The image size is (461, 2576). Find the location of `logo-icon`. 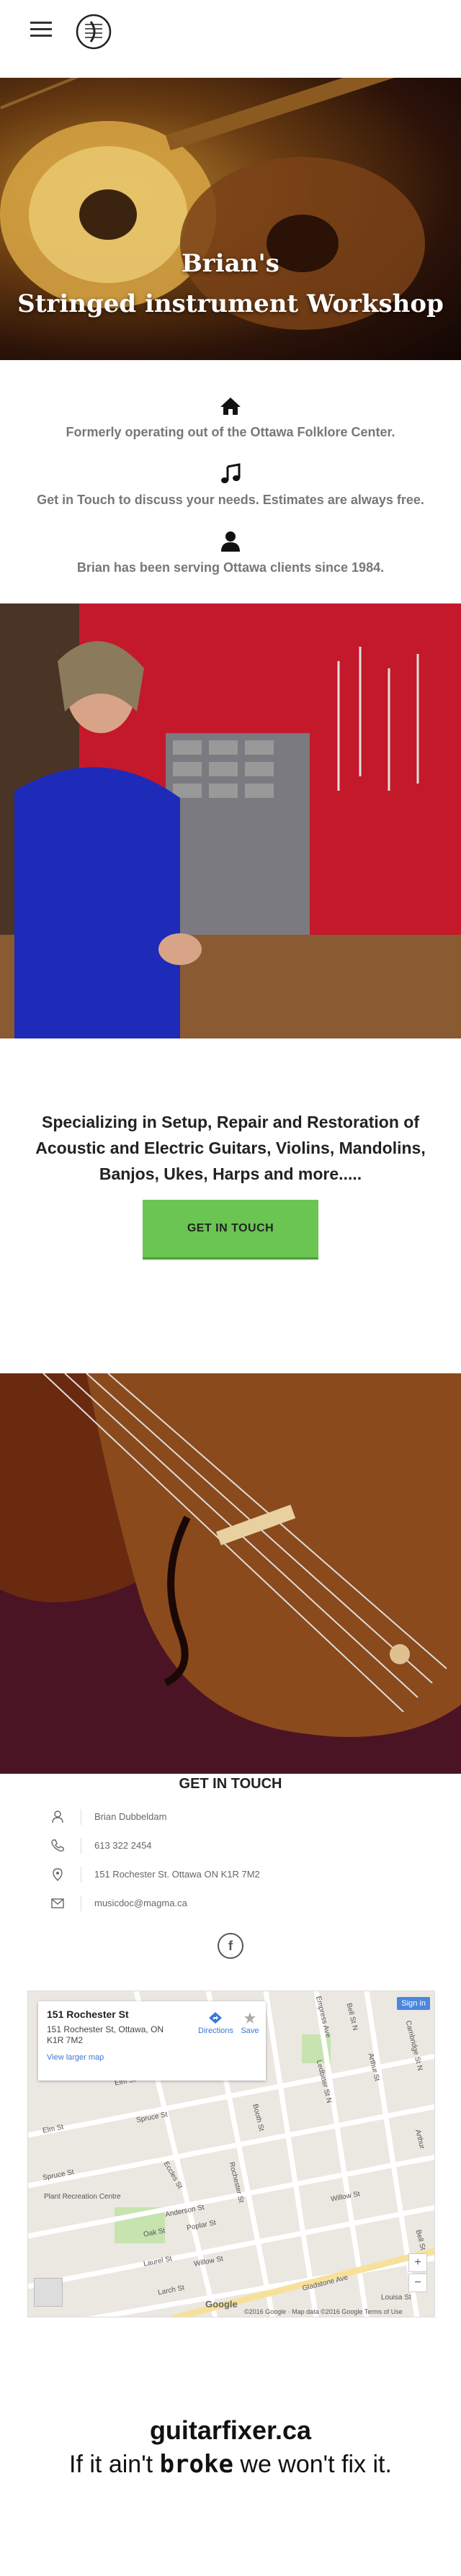

logo-icon is located at coordinates (93, 31).